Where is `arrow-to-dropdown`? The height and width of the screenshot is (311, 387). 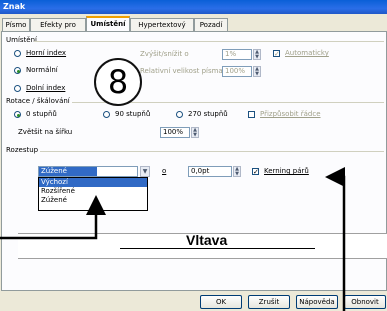
arrow-to-dropdown is located at coordinates (53, 217).